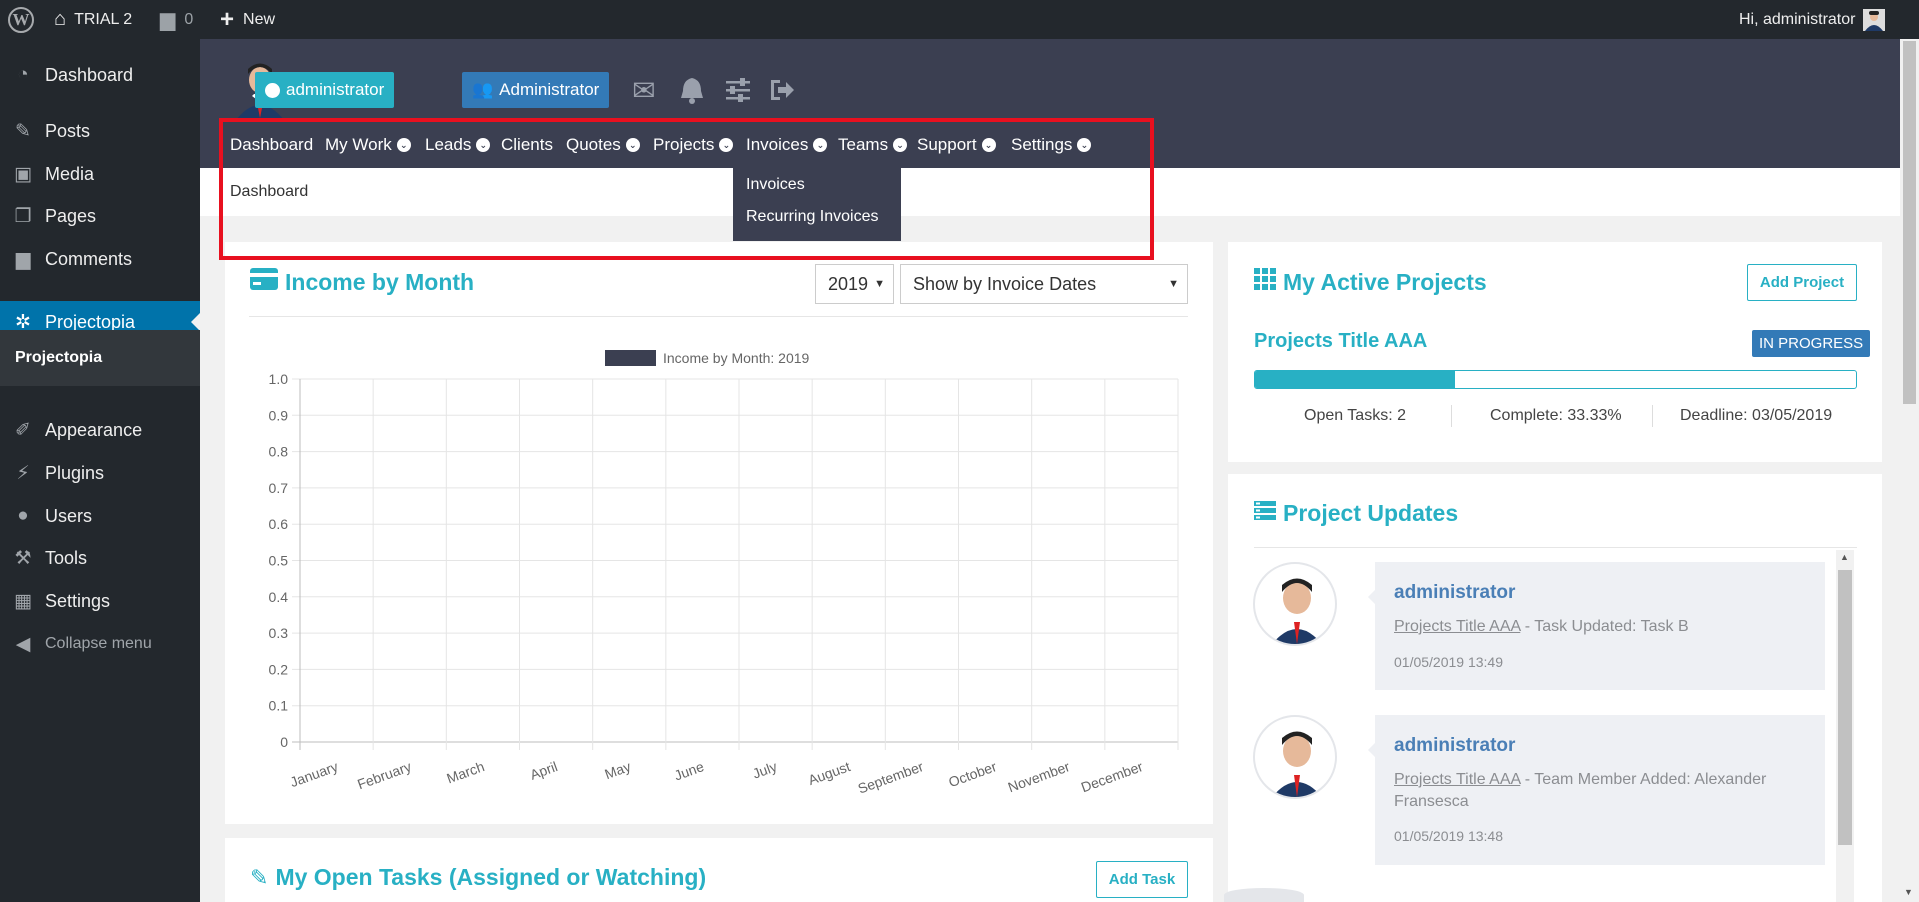 Image resolution: width=1919 pixels, height=902 pixels. I want to click on comments-link: ▆ 0, so click(176, 19).